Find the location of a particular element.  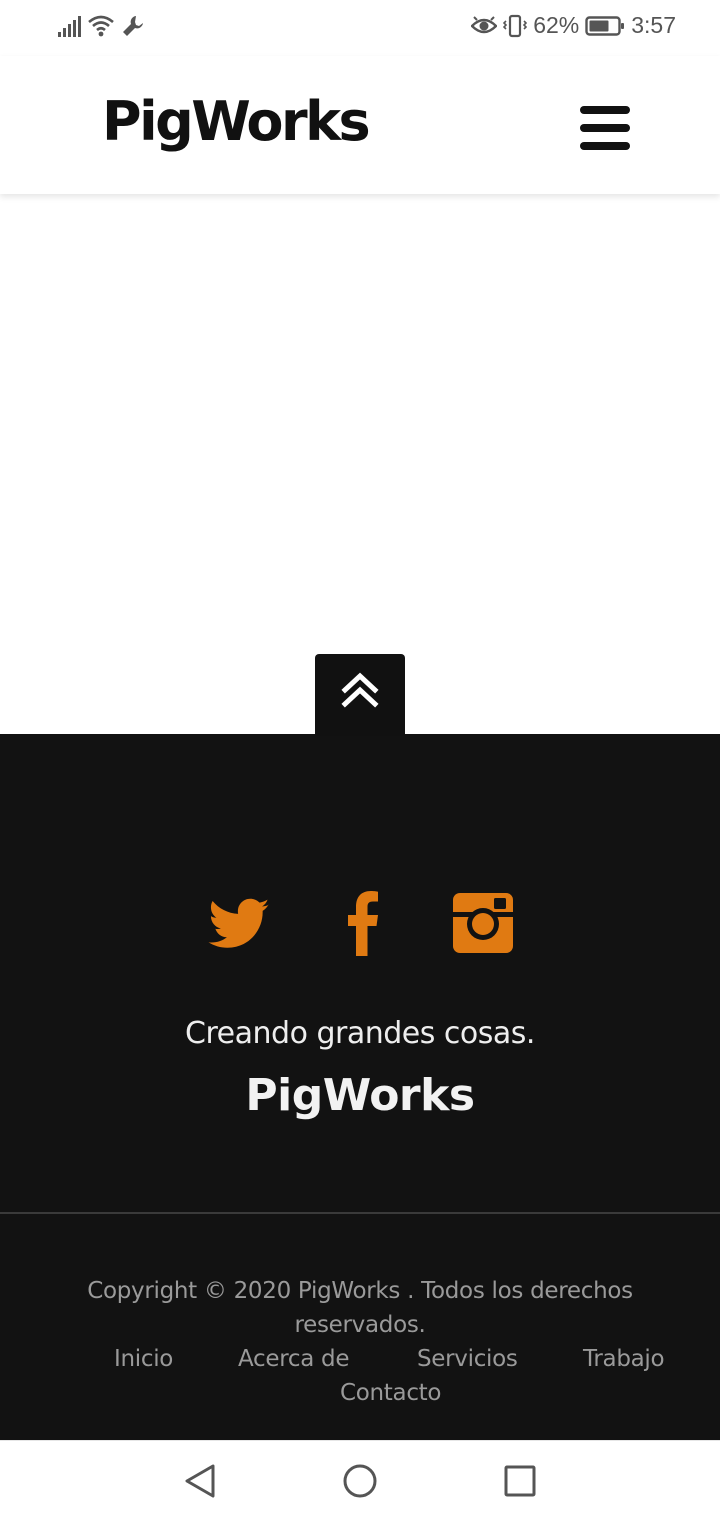

footer-nav-acerca-de: Acerca de is located at coordinates (293, 1359).